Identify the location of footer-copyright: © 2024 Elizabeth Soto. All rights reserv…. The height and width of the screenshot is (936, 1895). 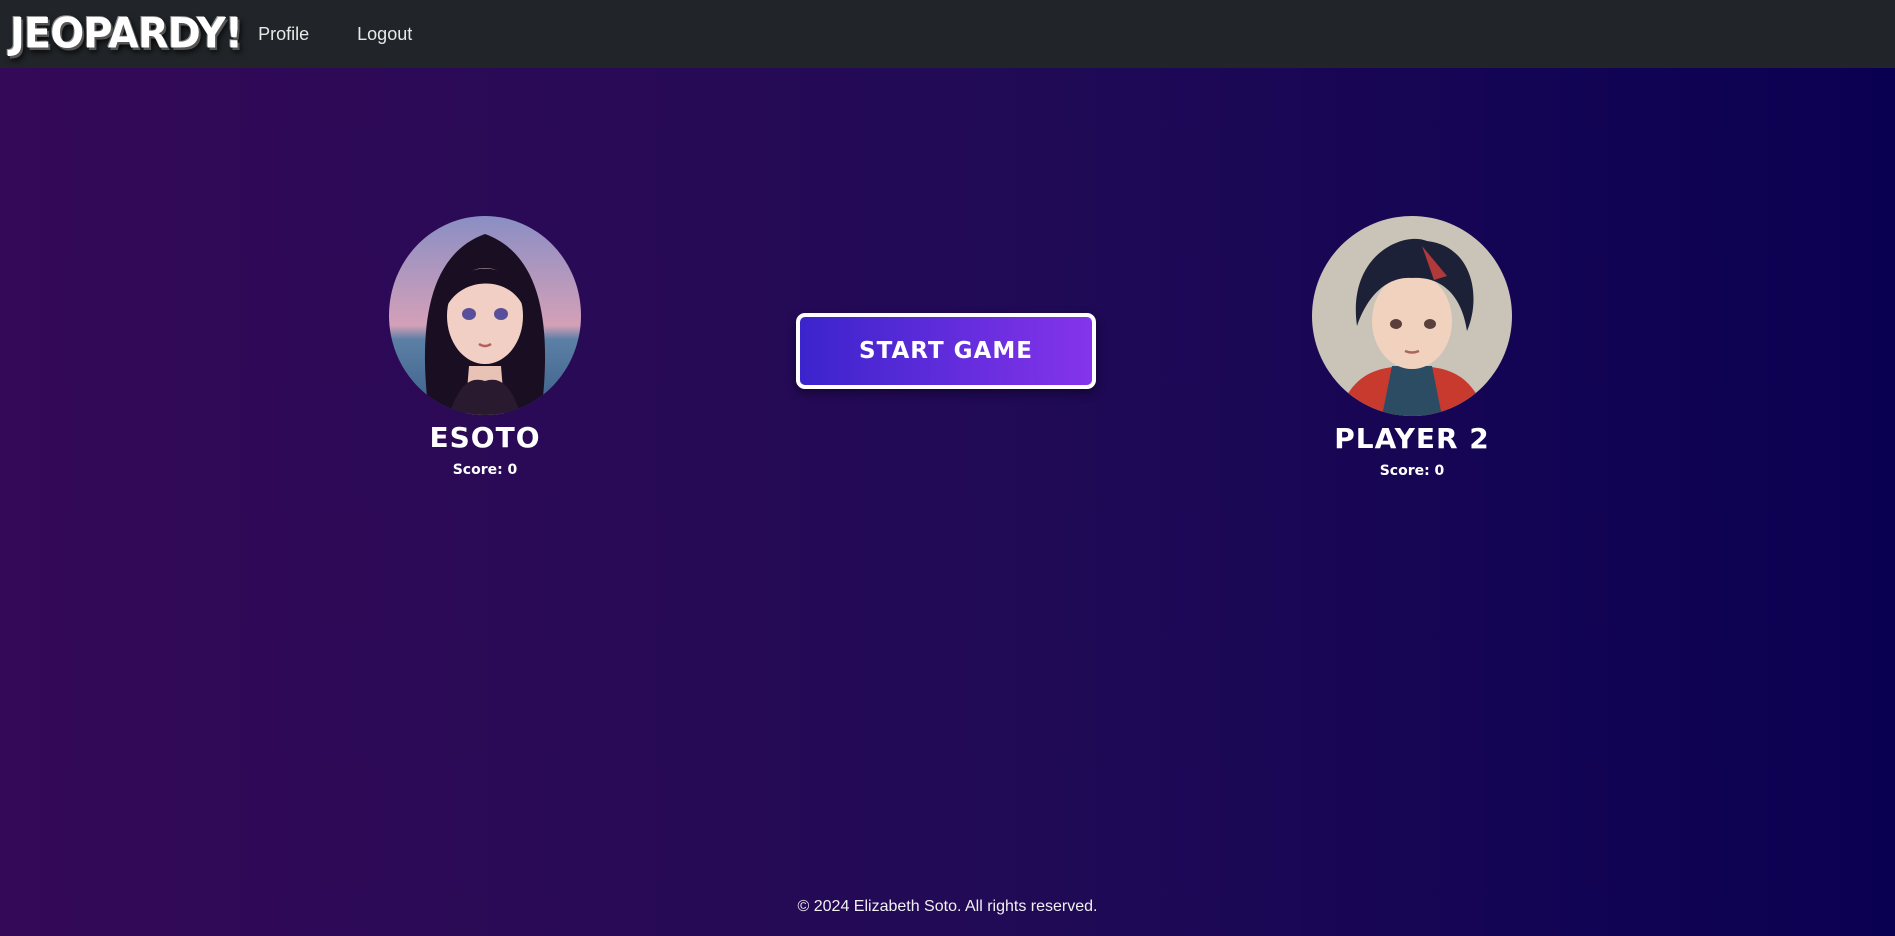
(947, 906).